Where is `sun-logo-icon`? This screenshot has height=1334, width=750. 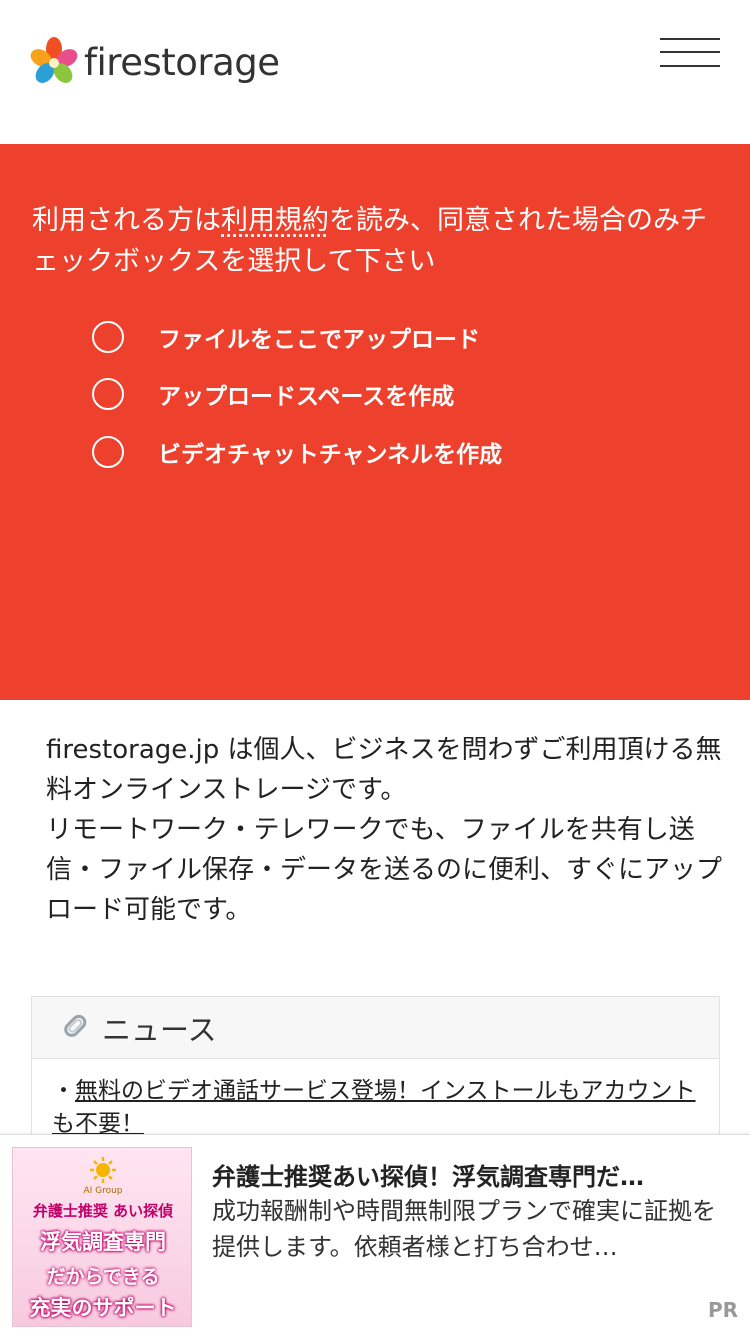
sun-logo-icon is located at coordinates (103, 1170).